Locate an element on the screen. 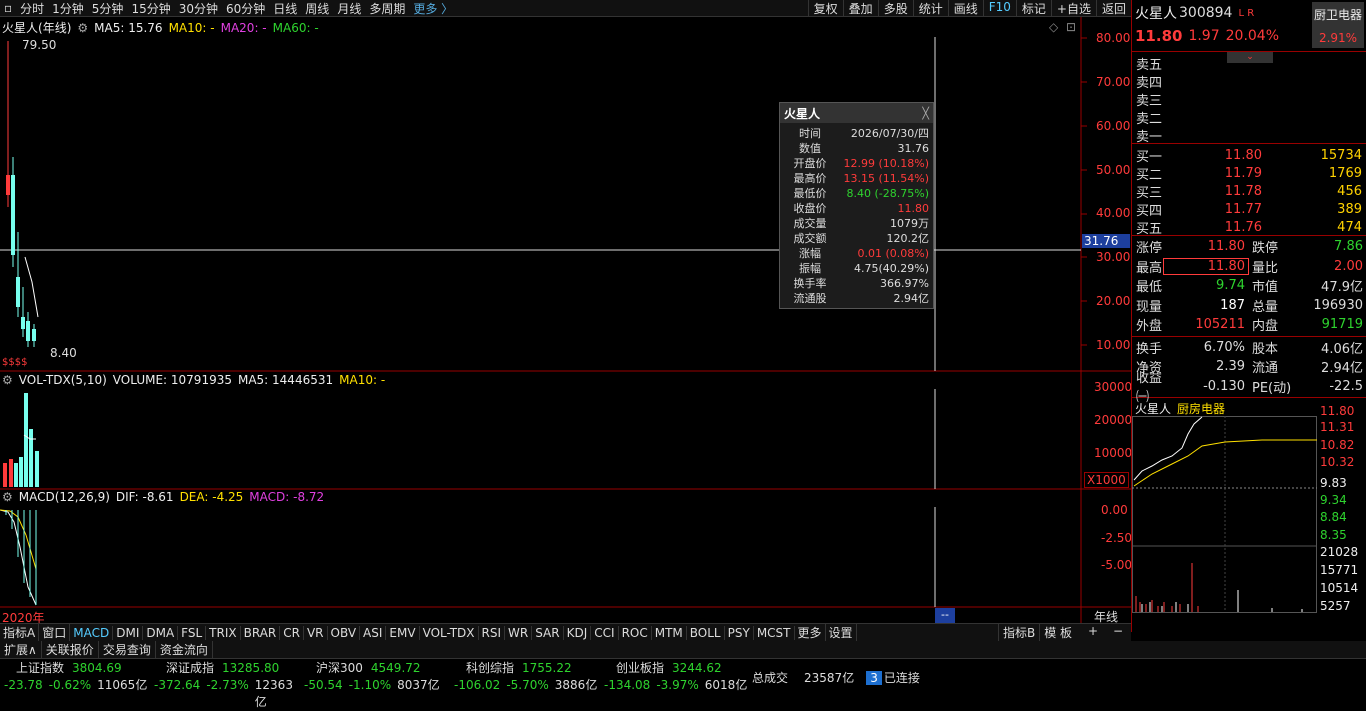 The width and height of the screenshot is (1366, 711). toolbar-button-4: 画线 is located at coordinates (965, 8).